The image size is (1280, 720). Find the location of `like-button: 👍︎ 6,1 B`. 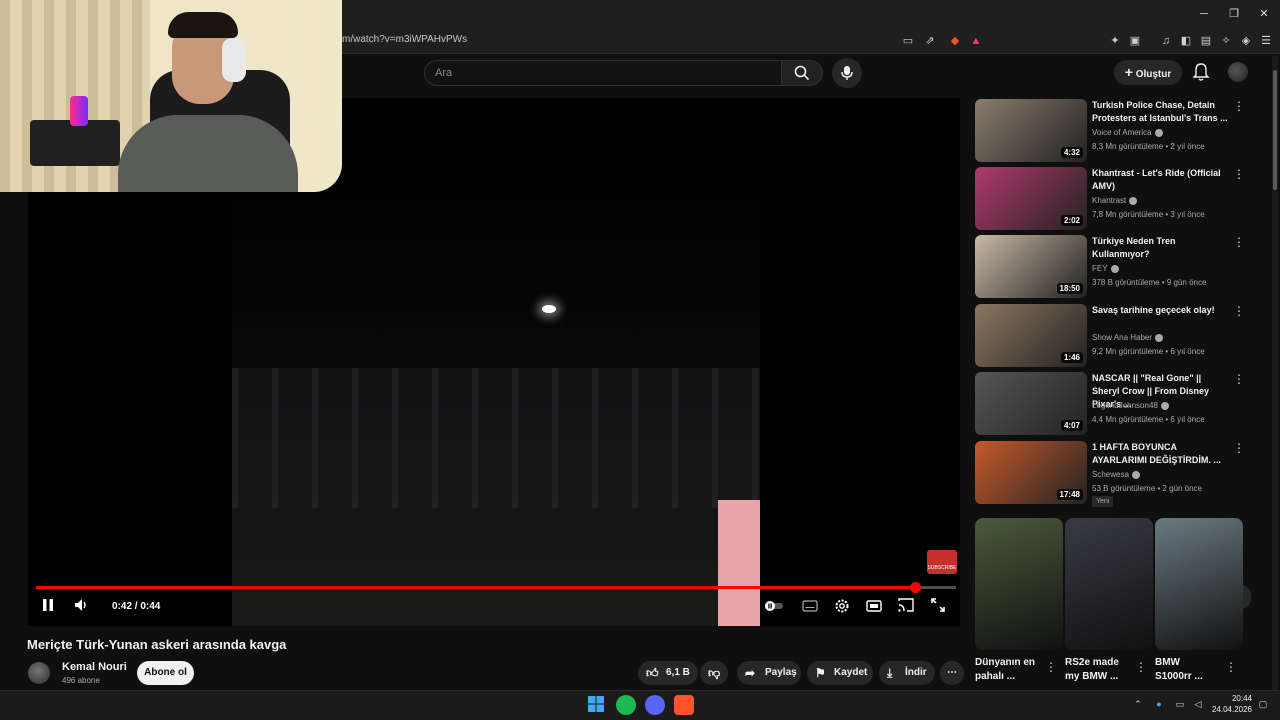

like-button: 👍︎ 6,1 B is located at coordinates (668, 673).